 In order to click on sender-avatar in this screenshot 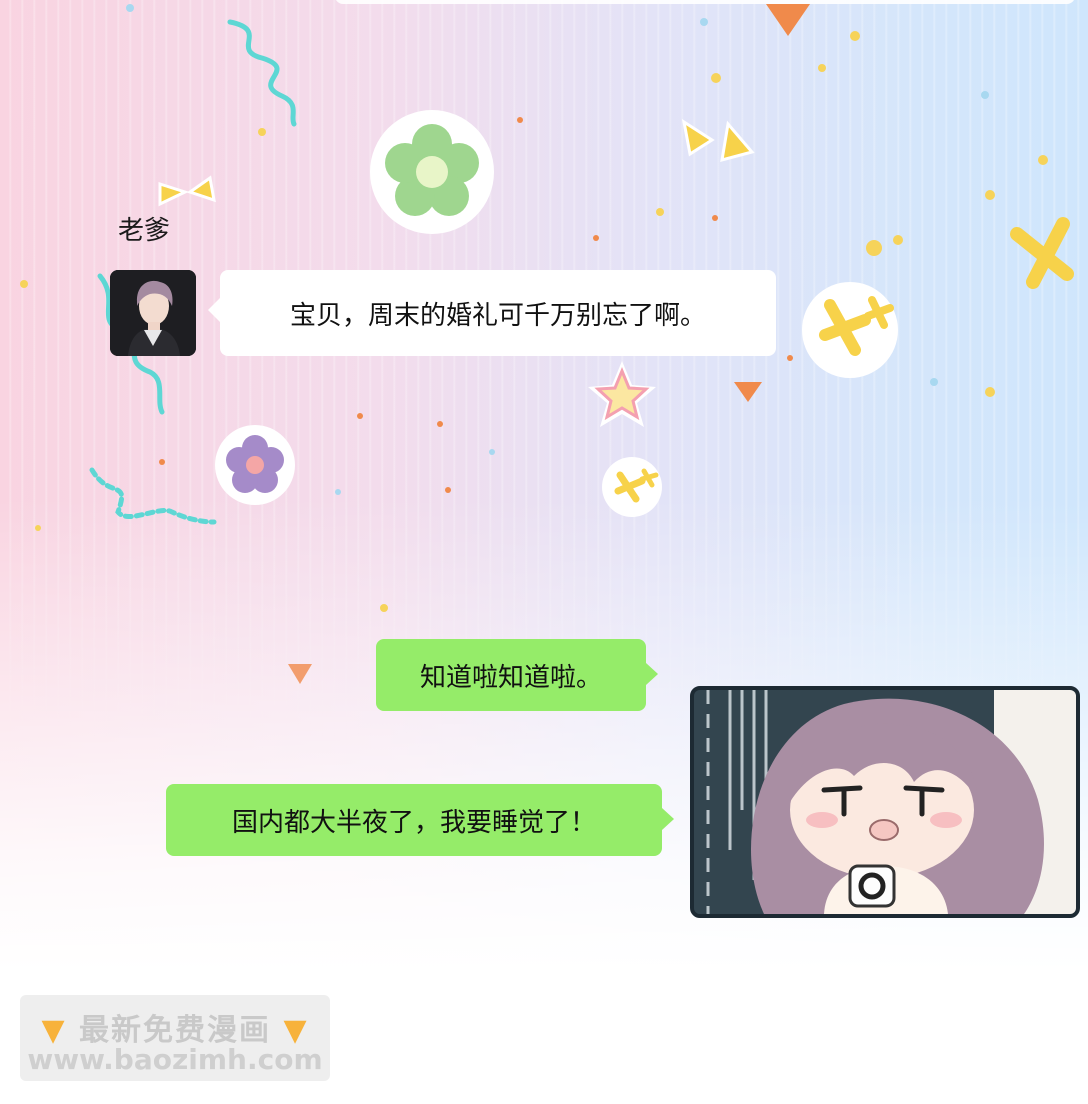, I will do `click(153, 313)`.